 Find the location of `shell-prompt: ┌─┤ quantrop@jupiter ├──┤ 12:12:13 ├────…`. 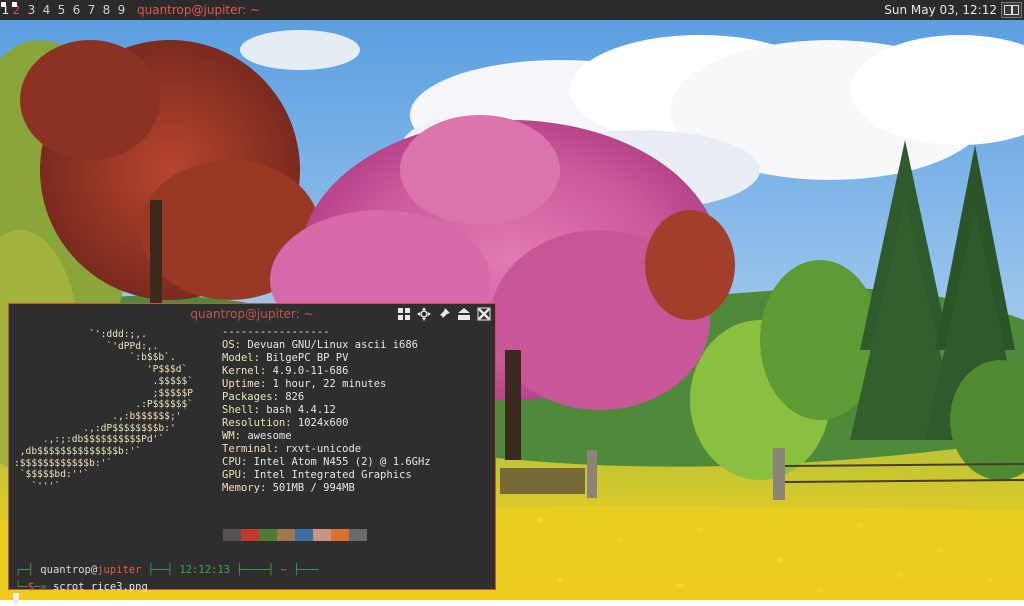

shell-prompt: ┌─┤ quantrop@jupiter ├──┤ 12:12:13 ├────… is located at coordinates (167, 570).